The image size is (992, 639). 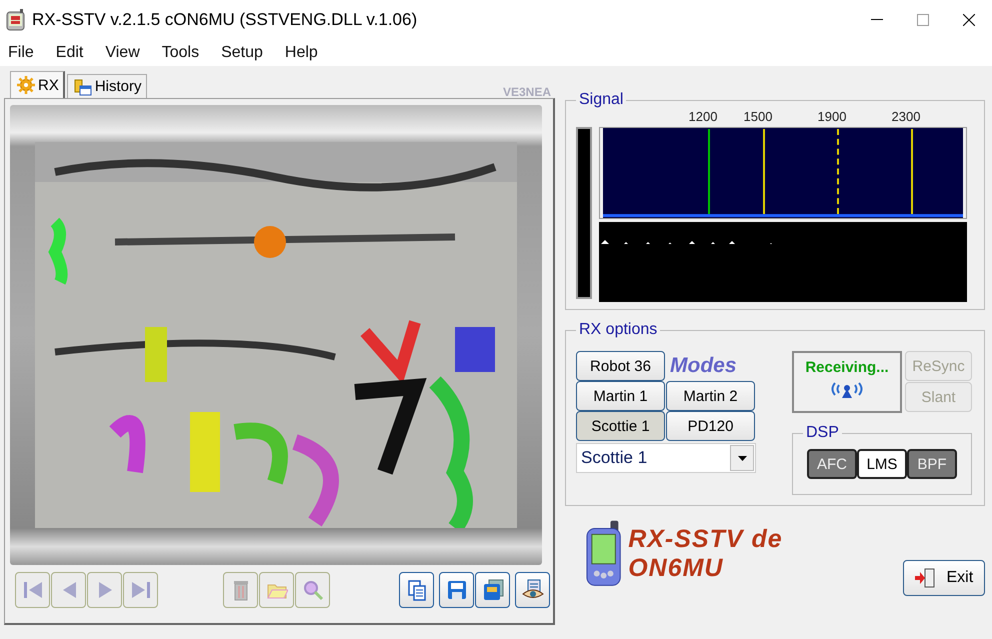 What do you see at coordinates (742, 458) in the screenshot?
I see `dropdown-arrow-icon` at bounding box center [742, 458].